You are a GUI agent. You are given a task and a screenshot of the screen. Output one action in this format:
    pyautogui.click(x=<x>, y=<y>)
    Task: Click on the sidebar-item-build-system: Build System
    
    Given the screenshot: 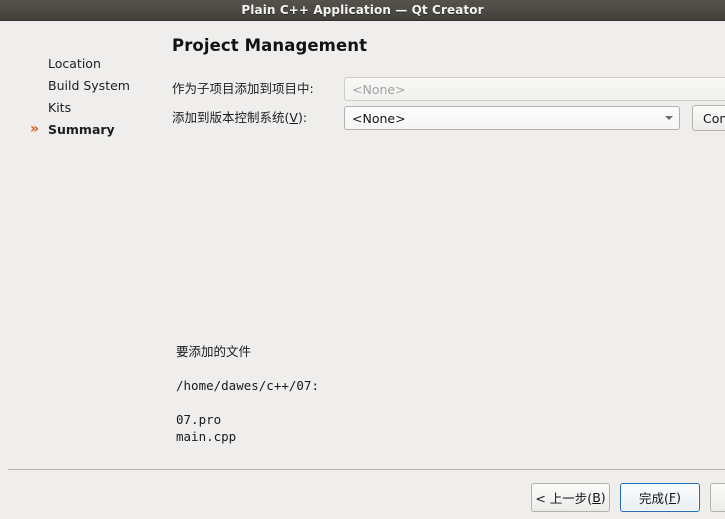 What is the action you would take?
    pyautogui.click(x=80, y=85)
    